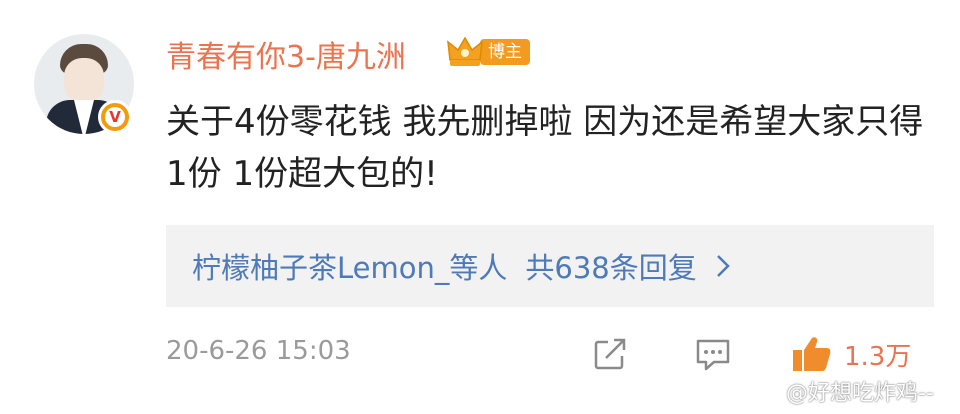  What do you see at coordinates (766, 392) in the screenshot?
I see `weibo-logo-icon` at bounding box center [766, 392].